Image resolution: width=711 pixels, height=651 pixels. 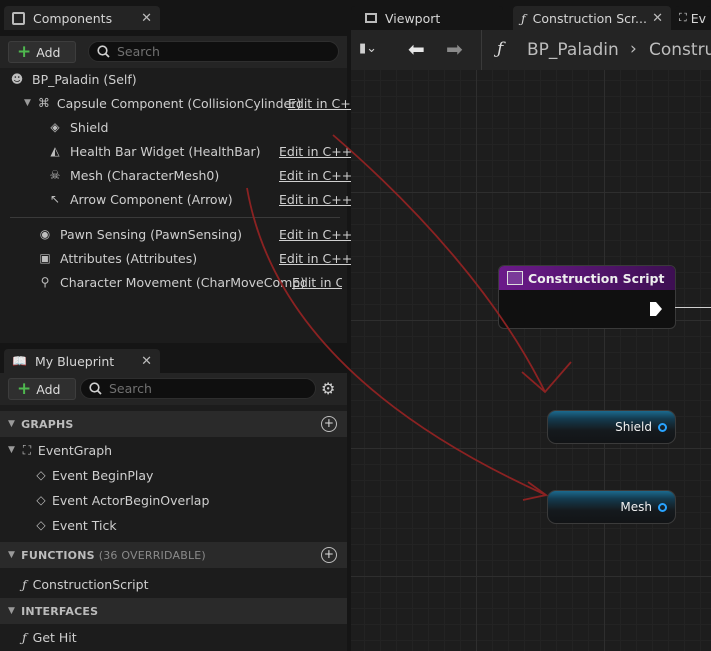 What do you see at coordinates (90, 584) in the screenshot?
I see `function-label: ConstructionScript` at bounding box center [90, 584].